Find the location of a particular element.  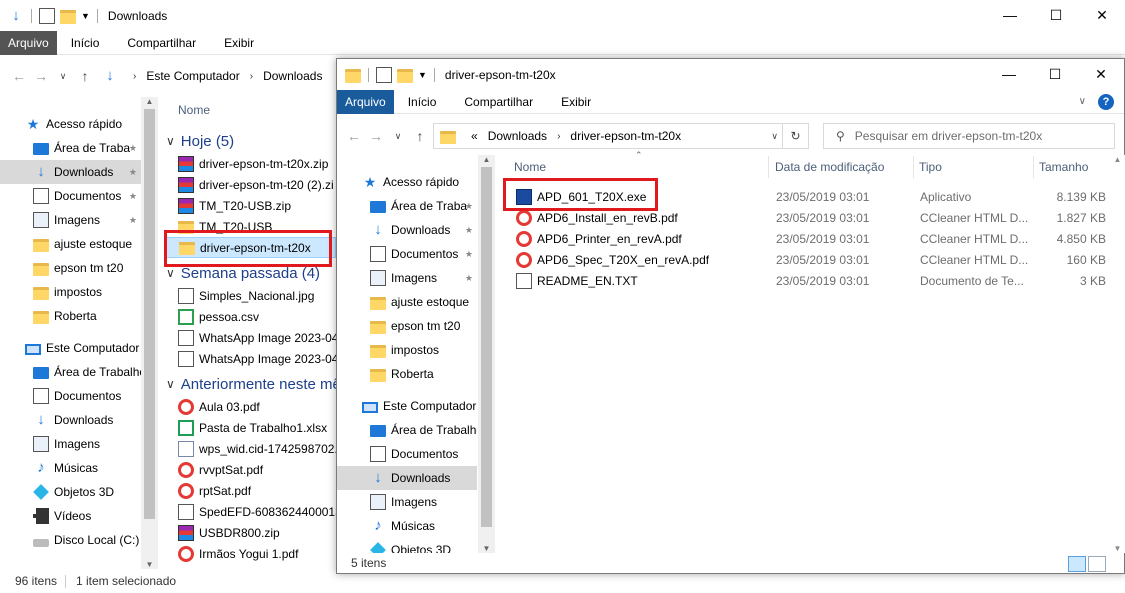

list-item: wps_wid.cid-1742598702.1 is located at coordinates (251, 448).